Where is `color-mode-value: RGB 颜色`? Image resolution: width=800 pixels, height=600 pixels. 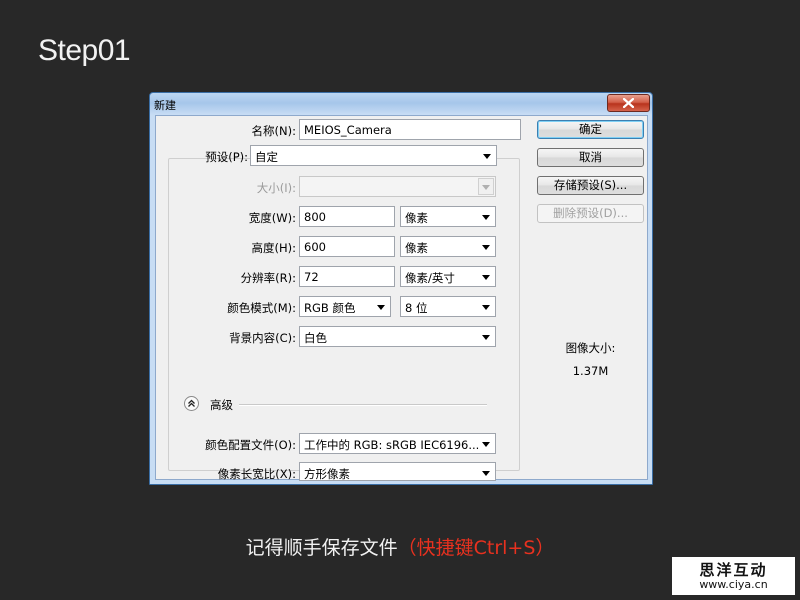
color-mode-value: RGB 颜色 is located at coordinates (330, 308).